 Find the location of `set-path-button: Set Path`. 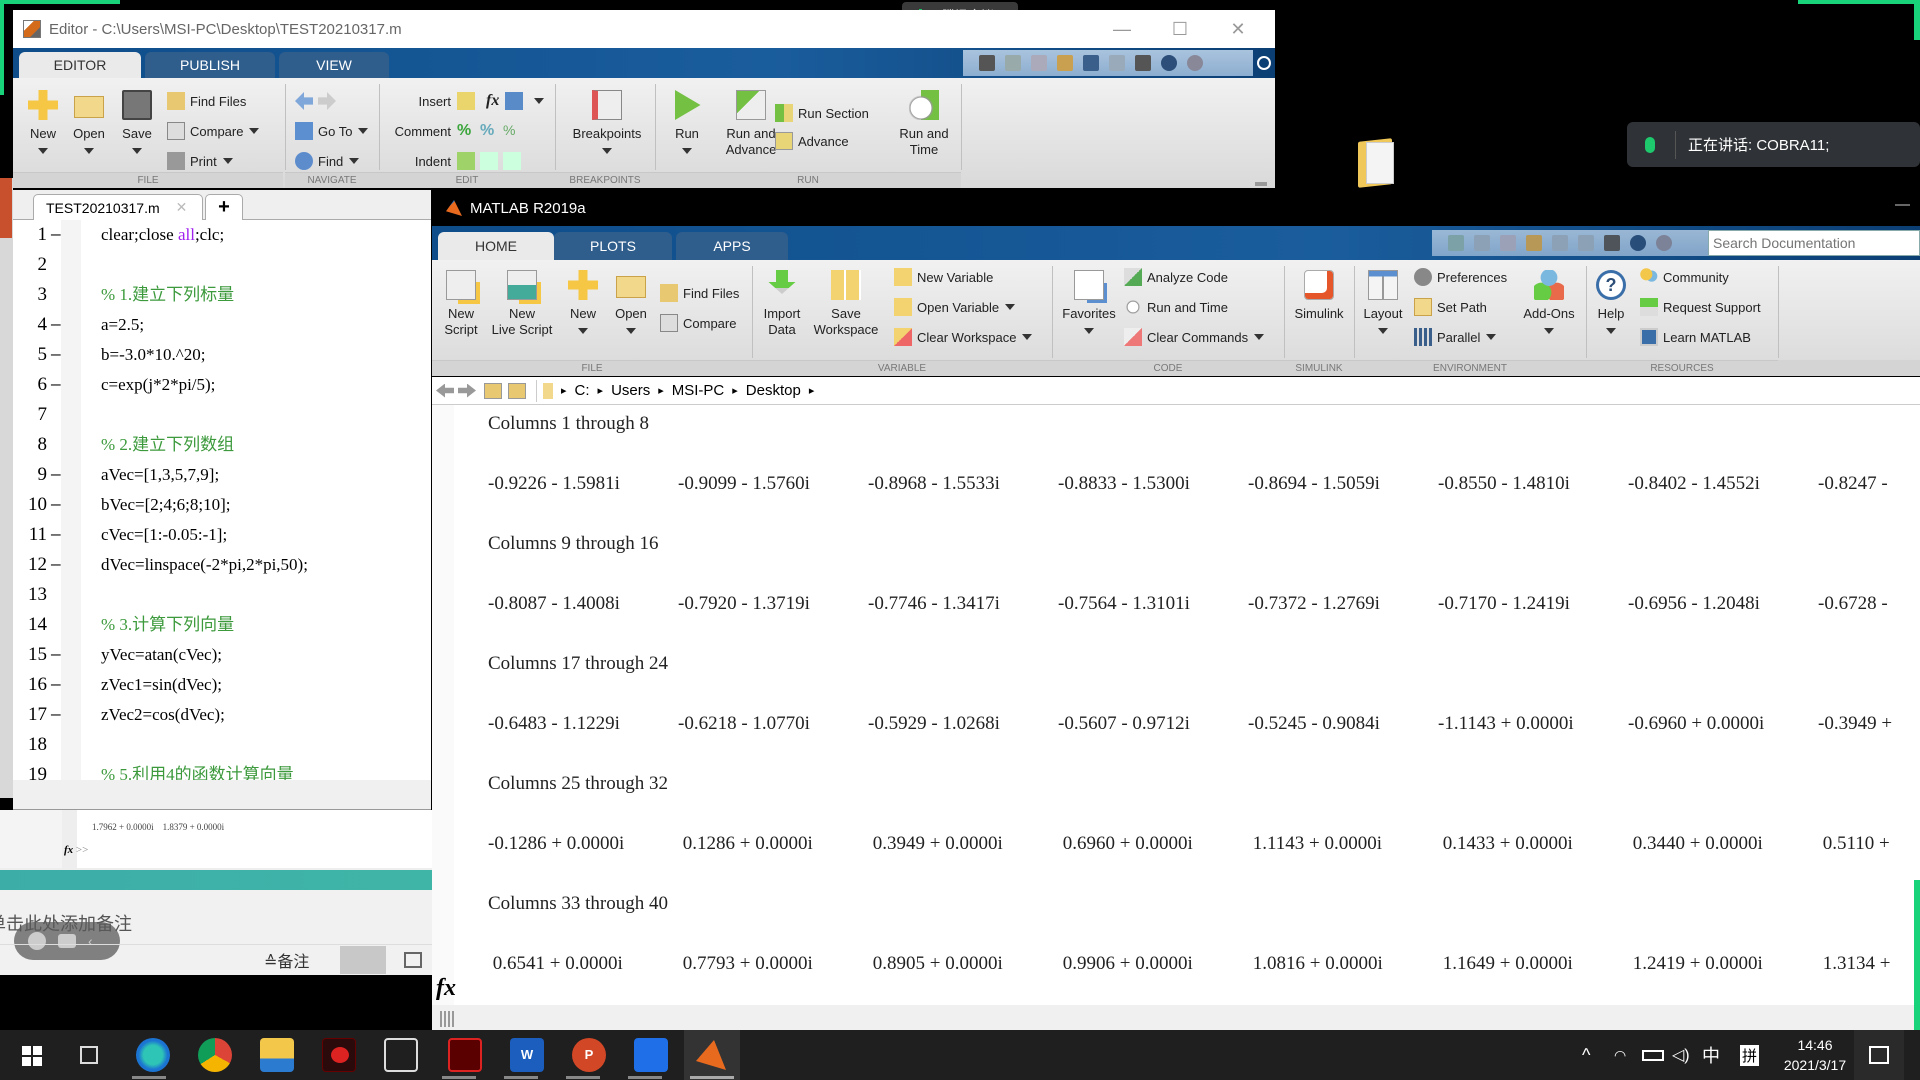

set-path-button: Set Path is located at coordinates (1450, 307).